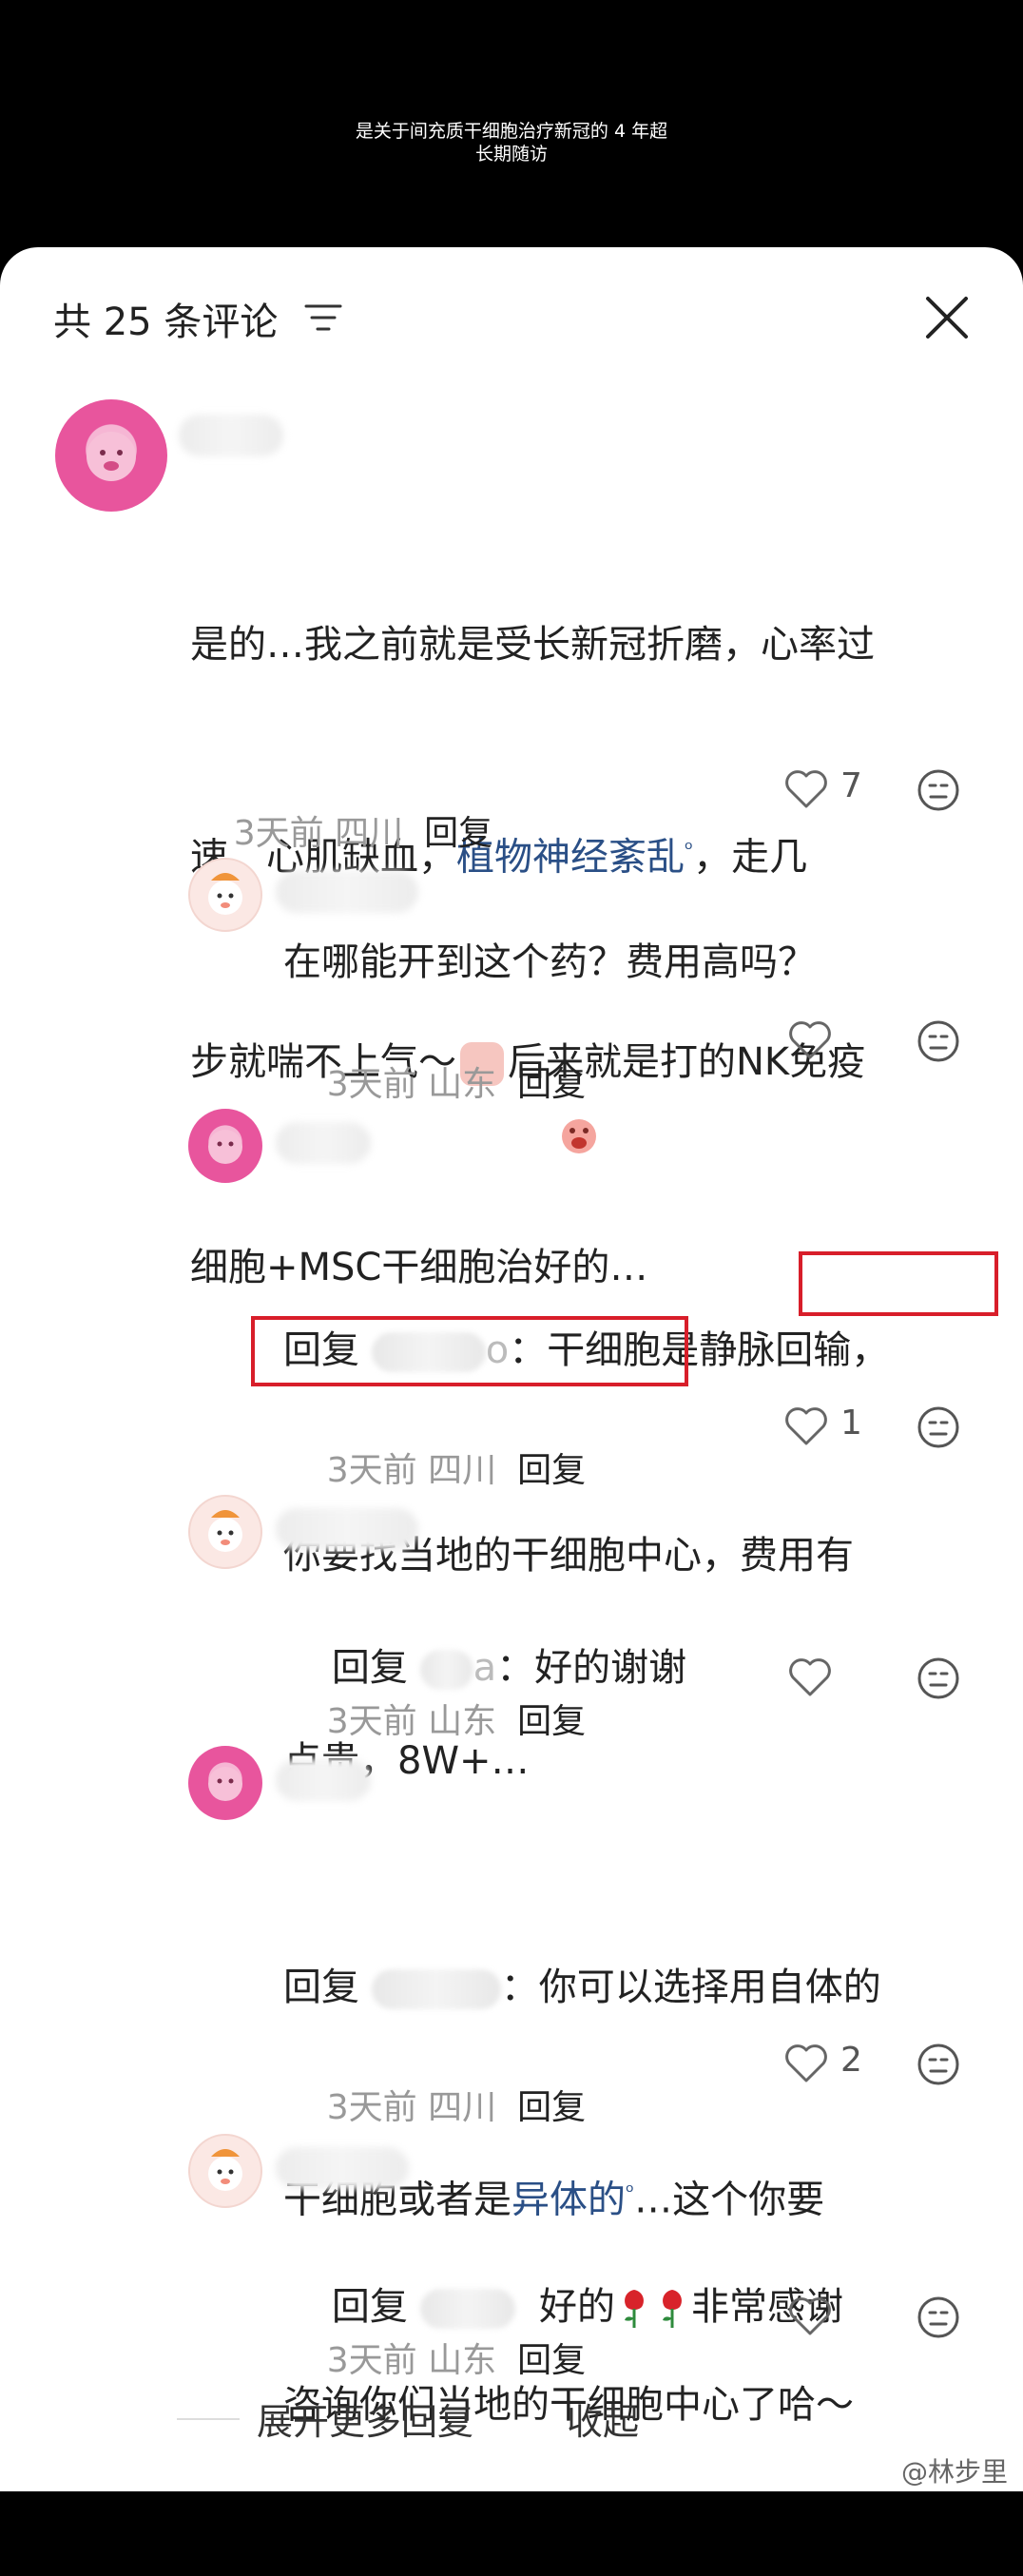  Describe the element at coordinates (851, 785) in the screenshot. I see `like-count: 7` at that location.